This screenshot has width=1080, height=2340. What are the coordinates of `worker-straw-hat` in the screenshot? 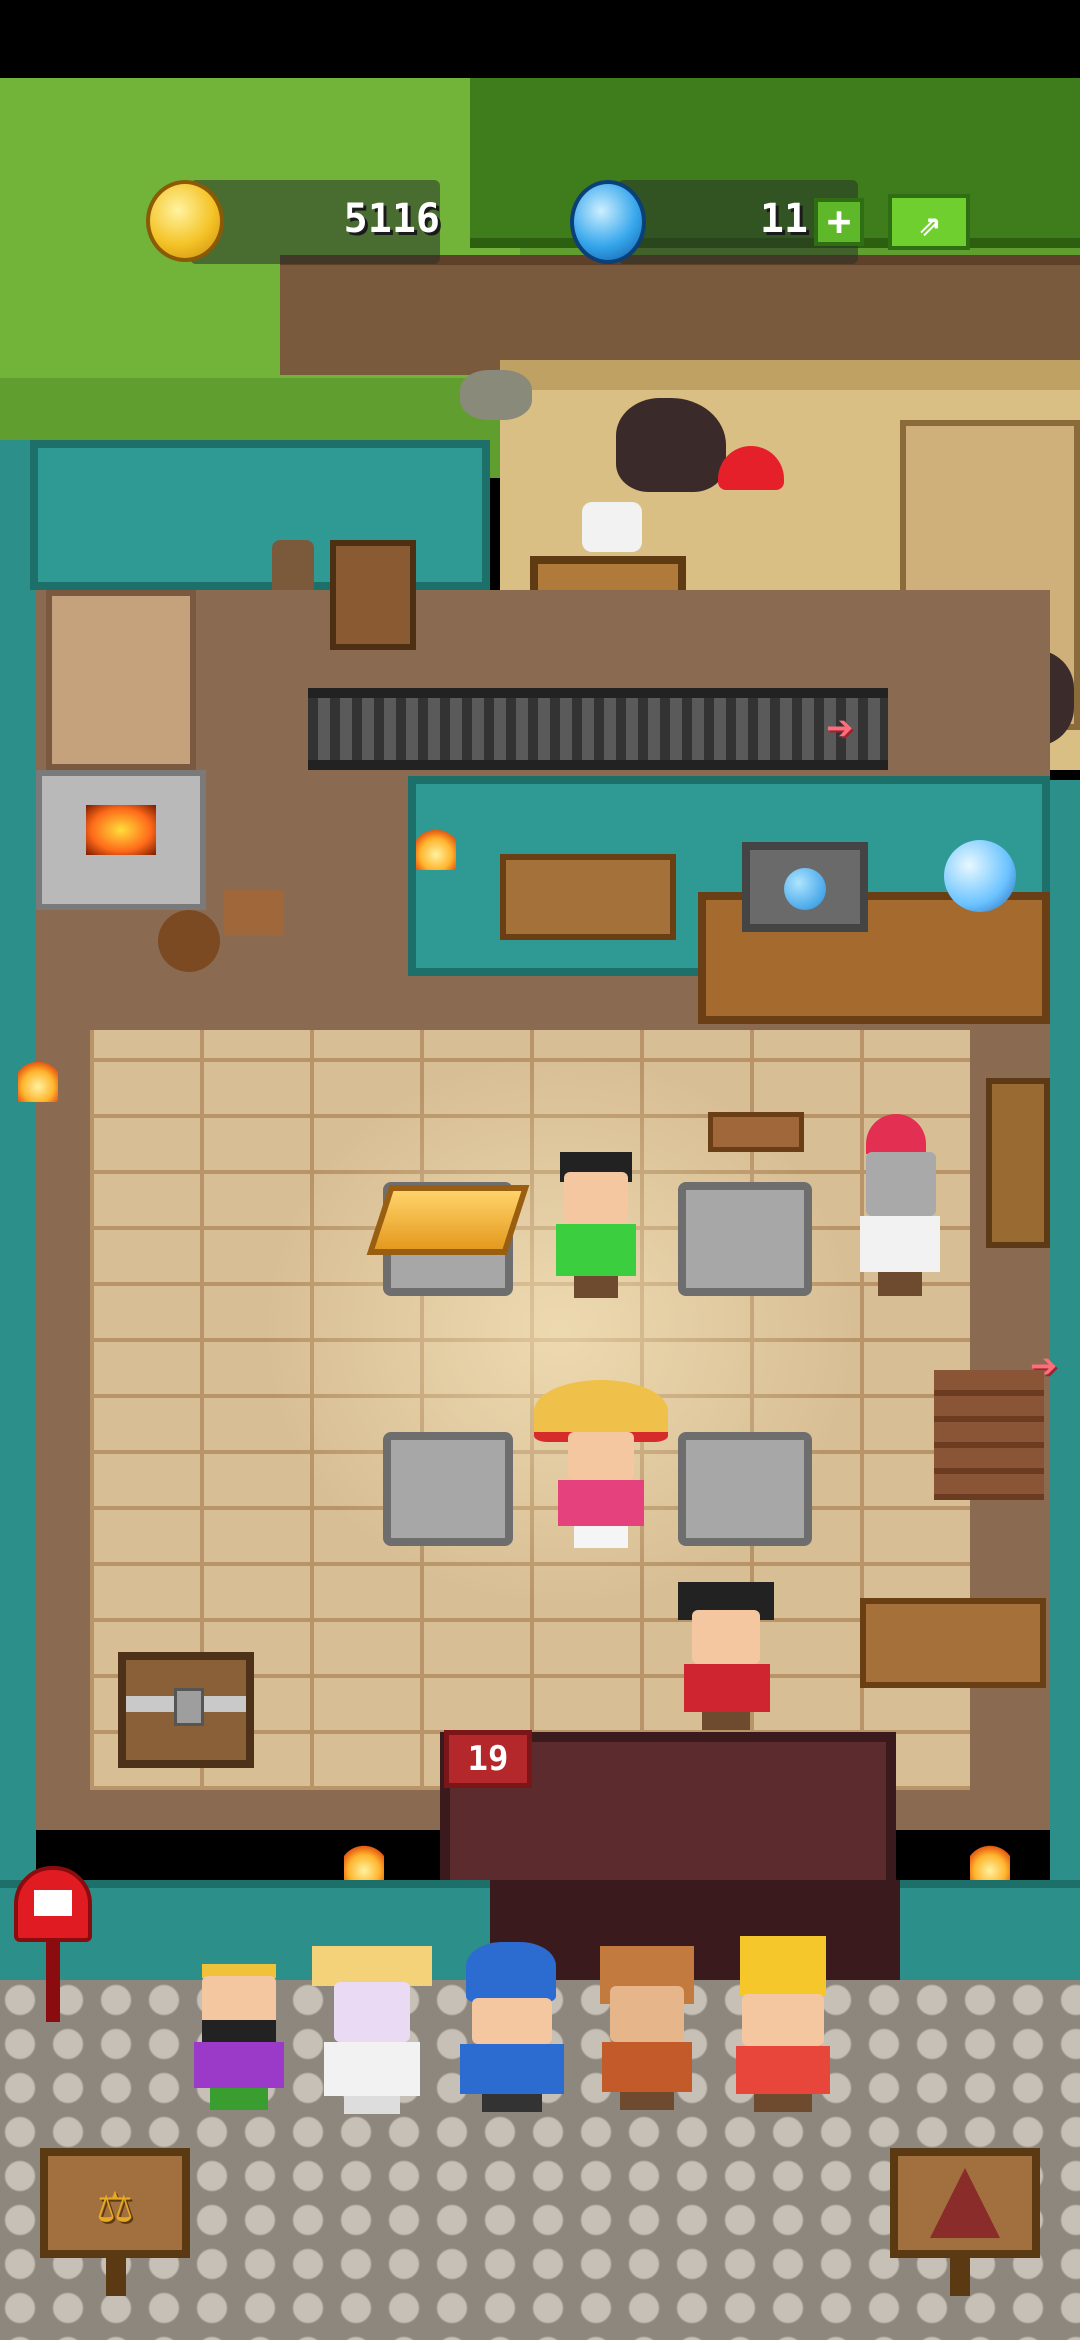 It's located at (601, 1465).